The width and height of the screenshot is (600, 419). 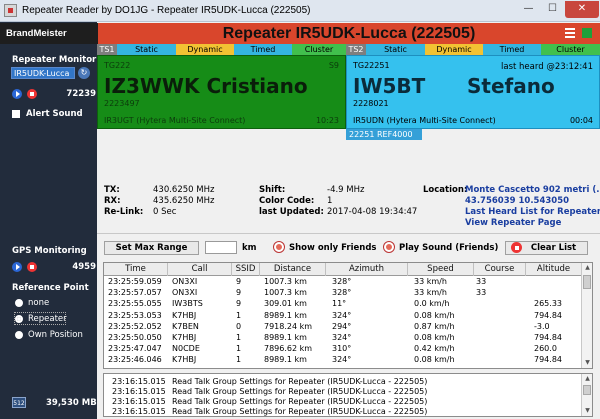 I want to click on ts1-talkgroup: TG222, so click(x=117, y=65).